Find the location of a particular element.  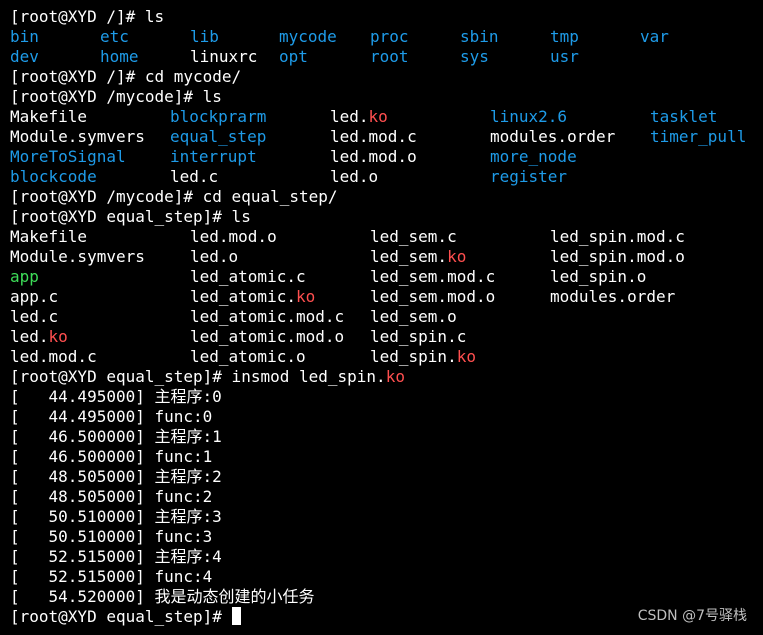

ls-entry: app is located at coordinates (24, 277).